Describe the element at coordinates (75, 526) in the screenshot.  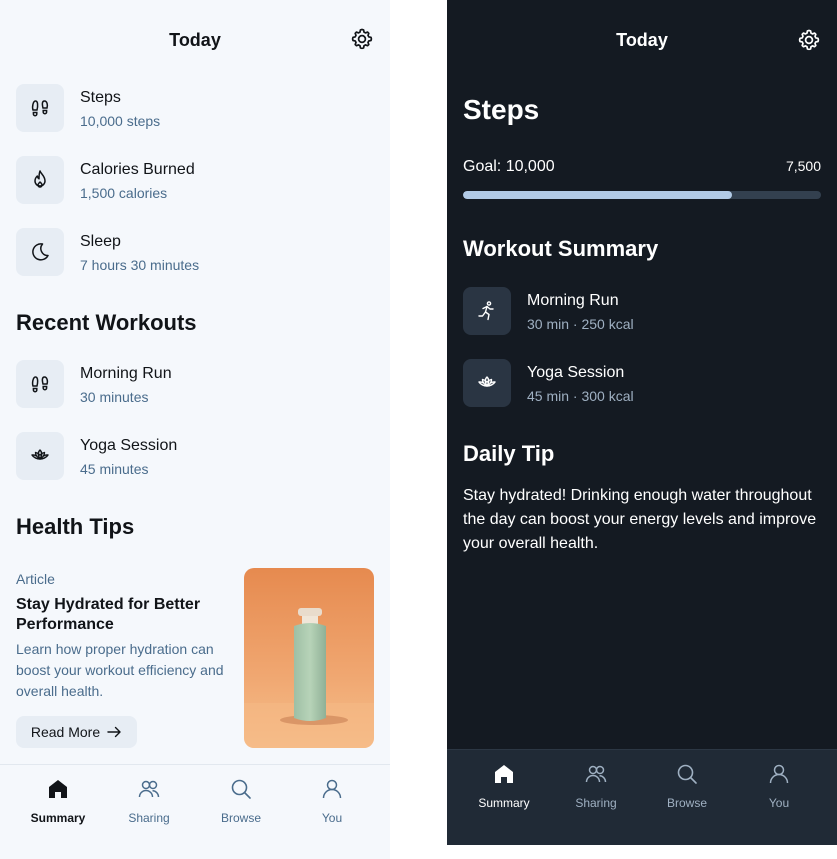
I see `health-tips-heading: Health Tips` at that location.